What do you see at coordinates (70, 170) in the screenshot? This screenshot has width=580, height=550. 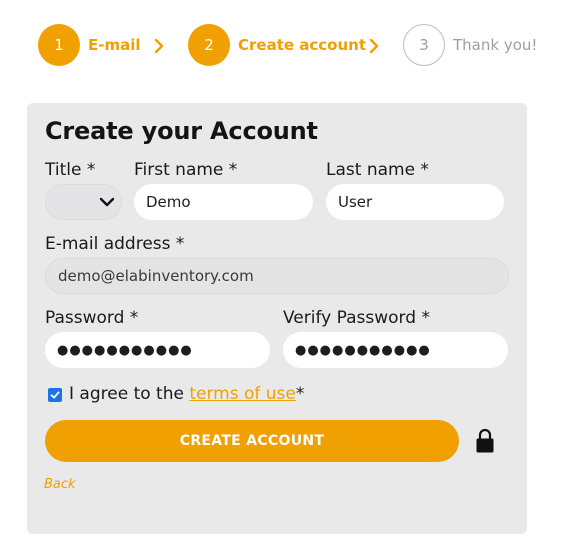 I see `title-label: Title *` at bounding box center [70, 170].